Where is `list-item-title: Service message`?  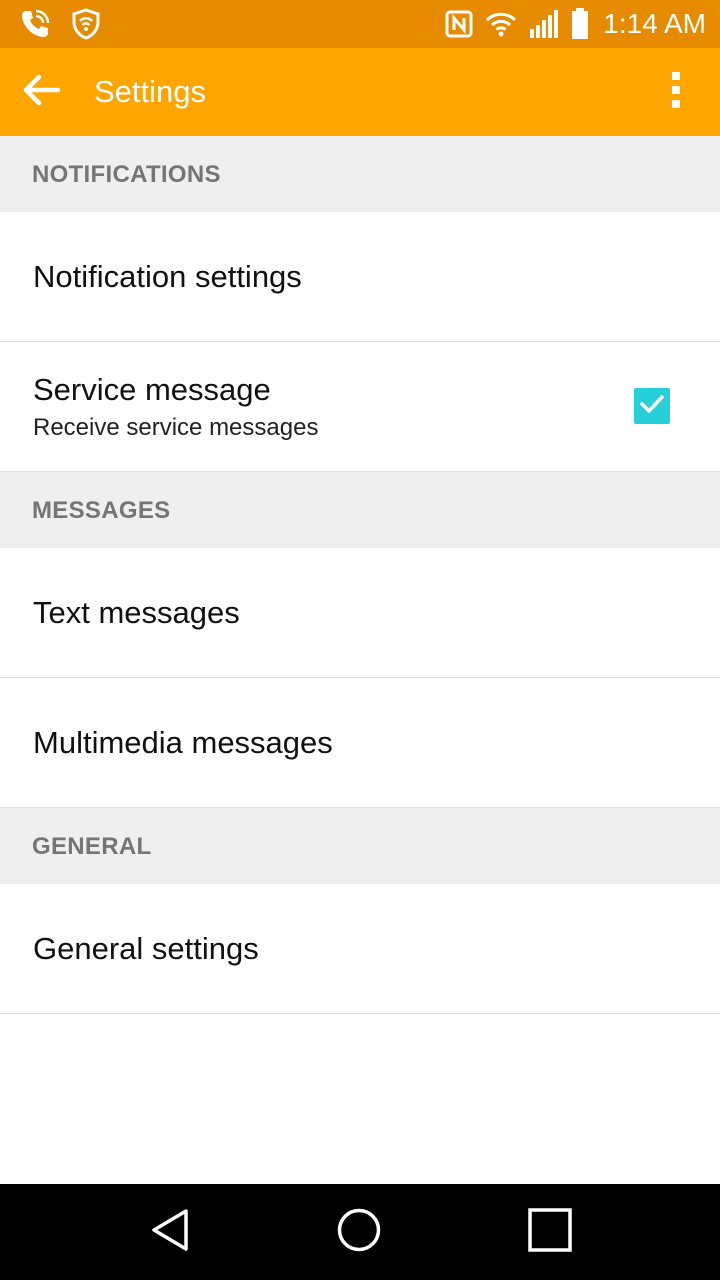
list-item-title: Service message is located at coordinates (152, 389).